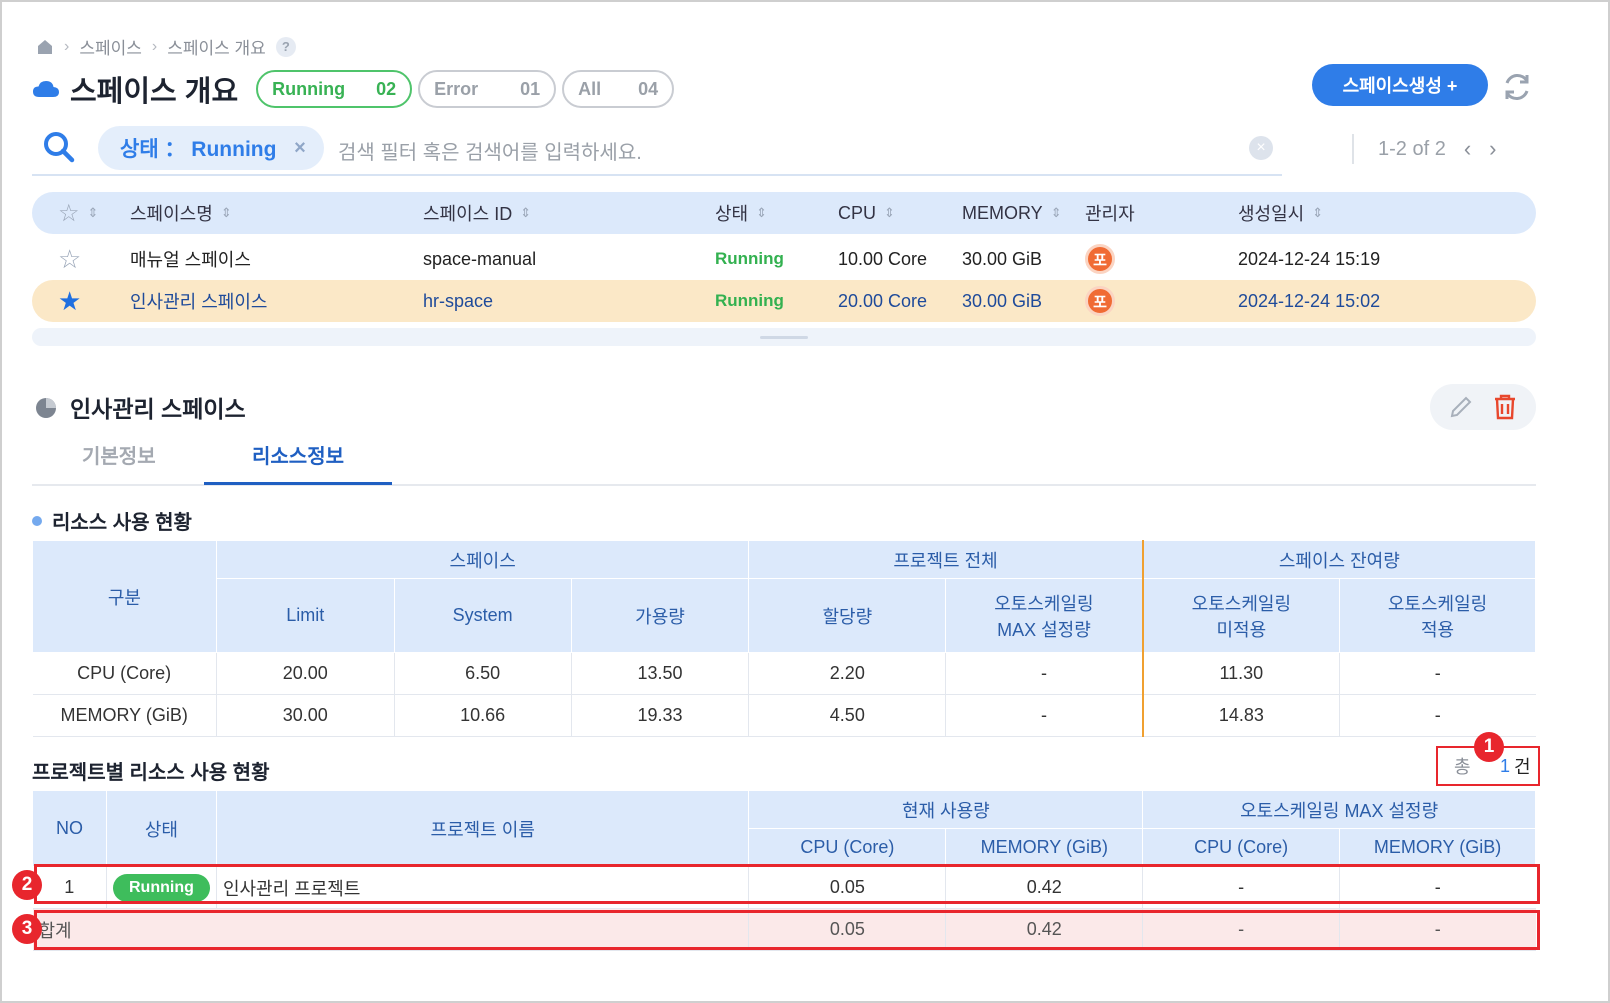  I want to click on trash-icon, so click(1505, 407).